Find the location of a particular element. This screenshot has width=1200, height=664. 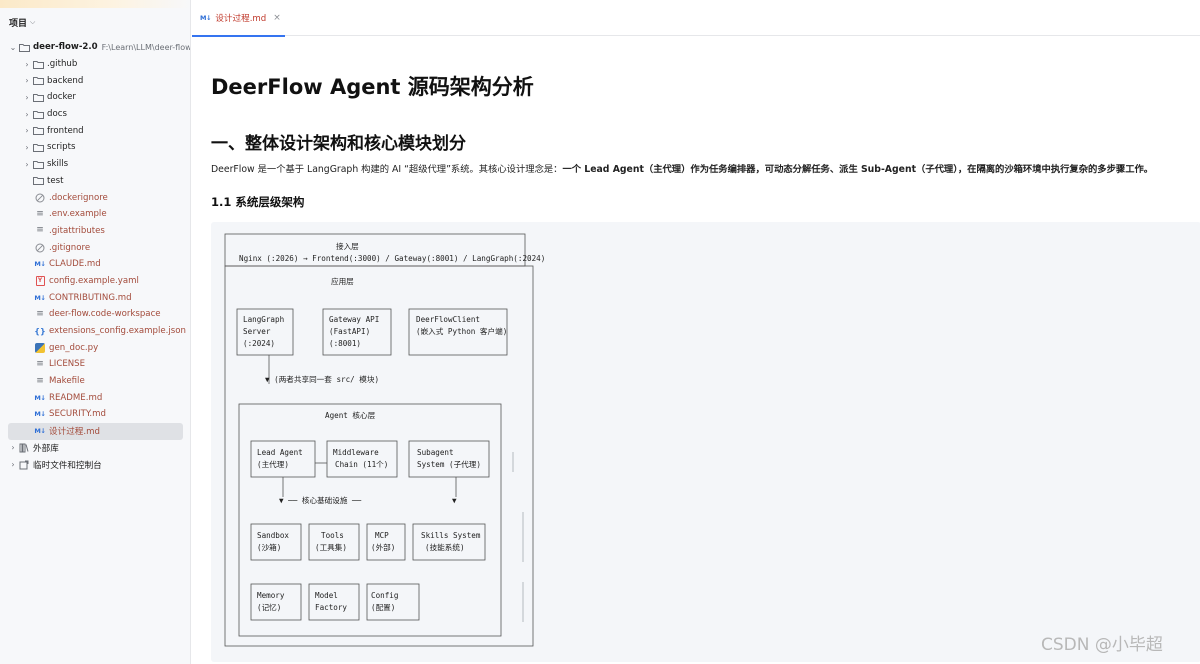

file-name: 设计过程.md is located at coordinates (74, 432).